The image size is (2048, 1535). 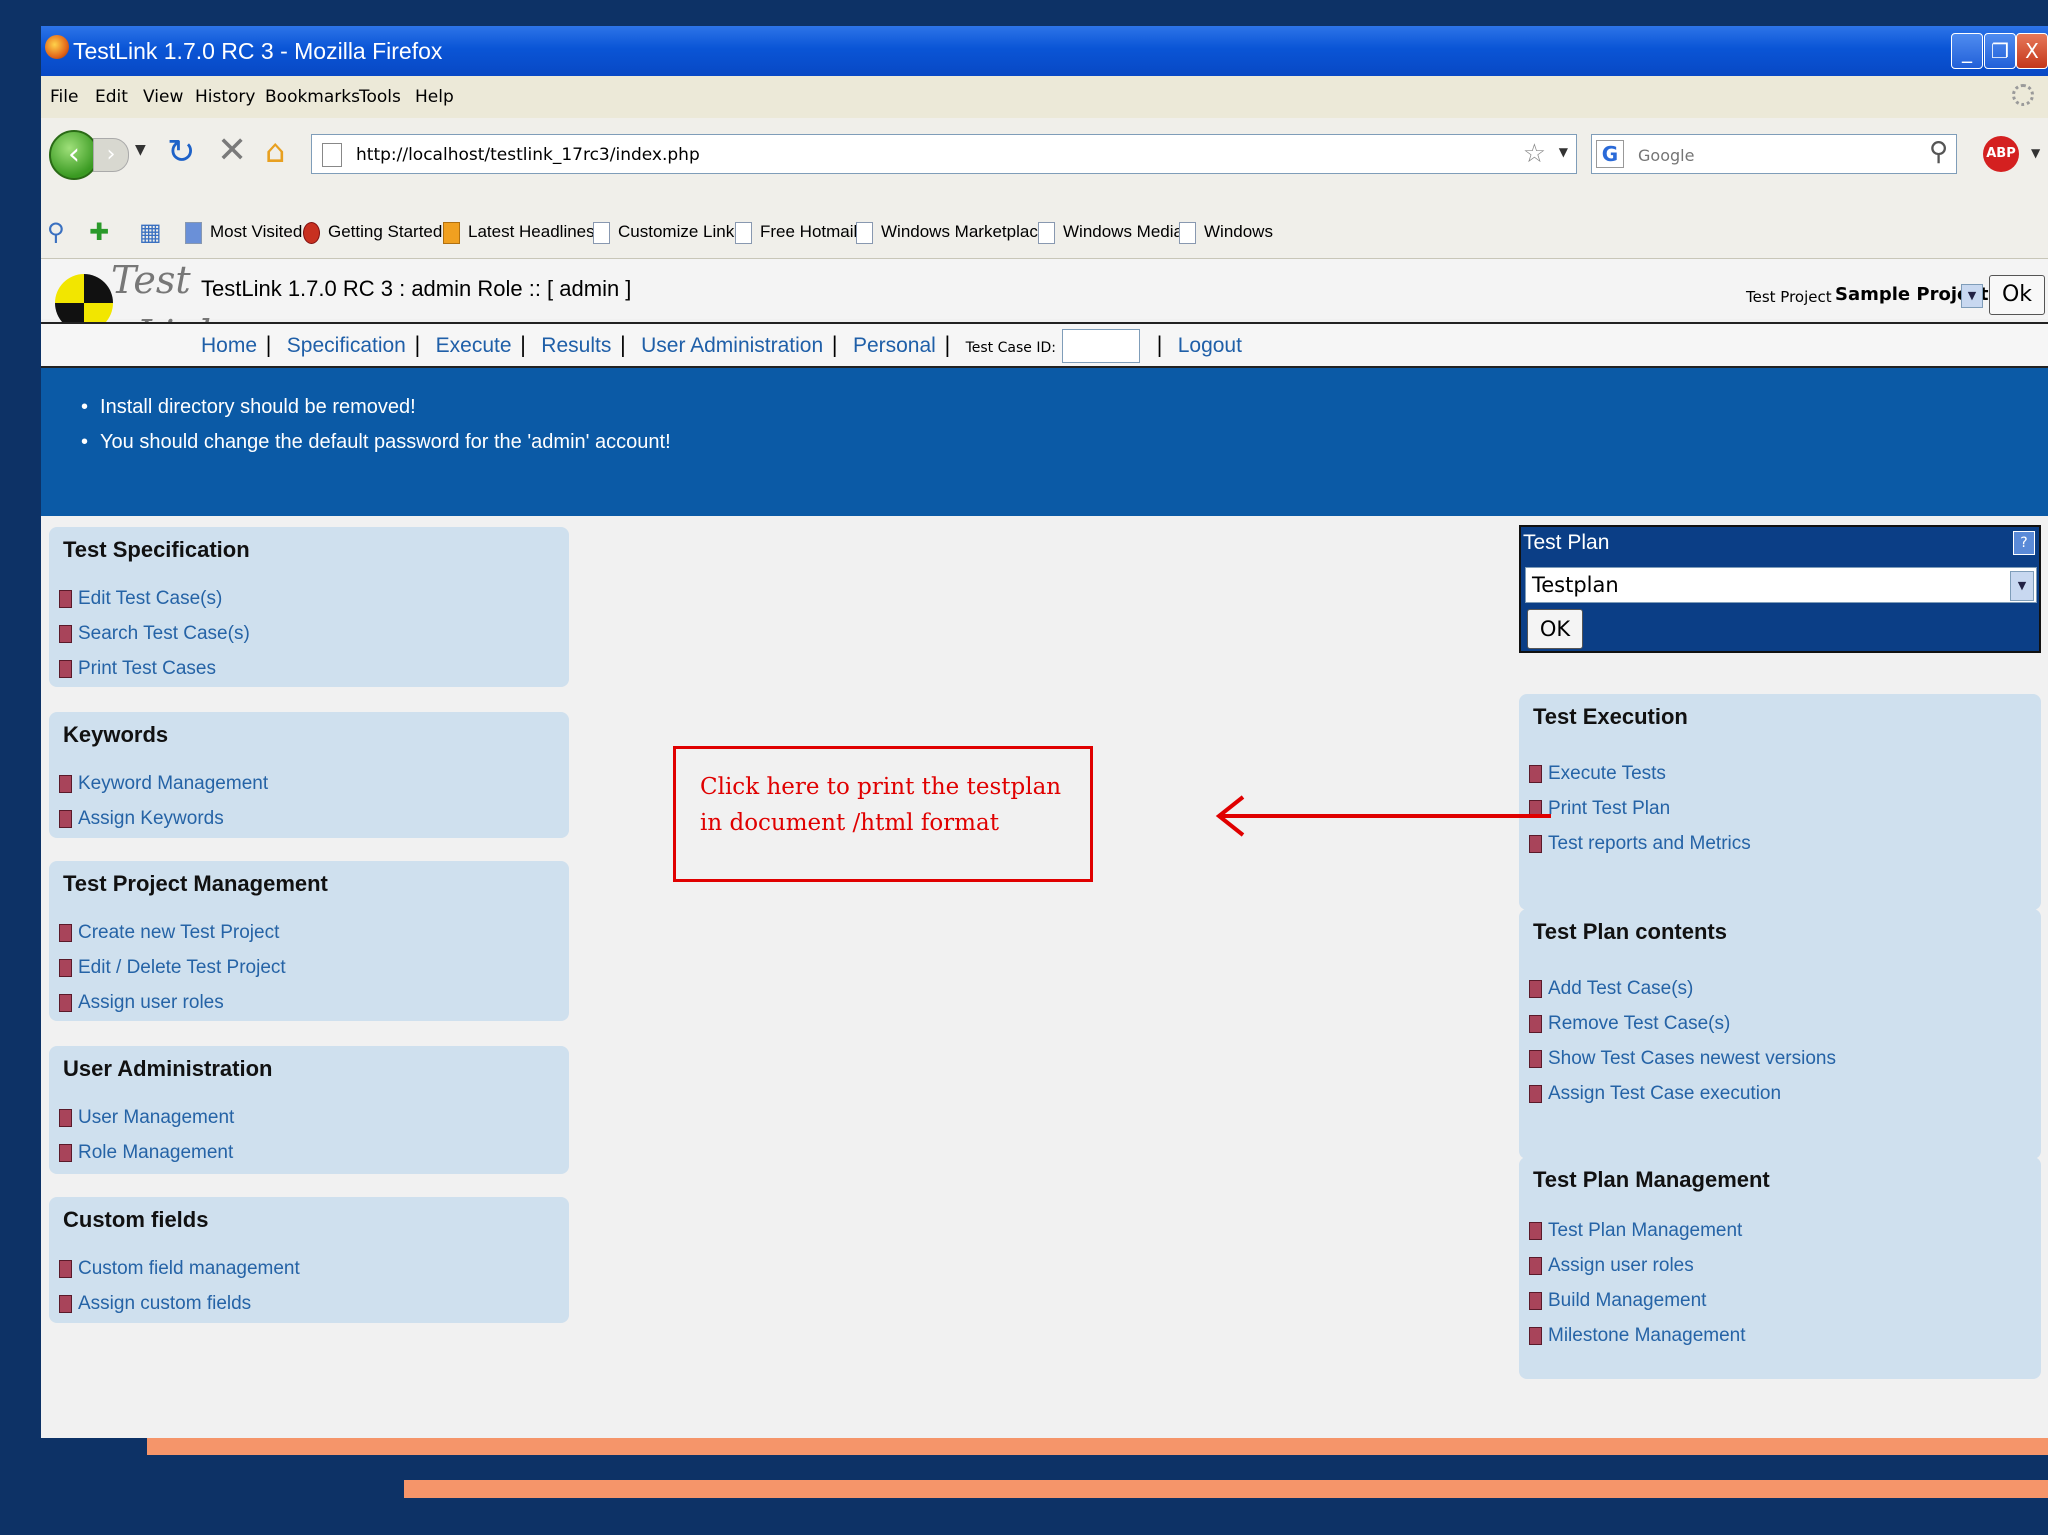 What do you see at coordinates (1123, 231) in the screenshot?
I see `bookmark-label: Windows Media` at bounding box center [1123, 231].